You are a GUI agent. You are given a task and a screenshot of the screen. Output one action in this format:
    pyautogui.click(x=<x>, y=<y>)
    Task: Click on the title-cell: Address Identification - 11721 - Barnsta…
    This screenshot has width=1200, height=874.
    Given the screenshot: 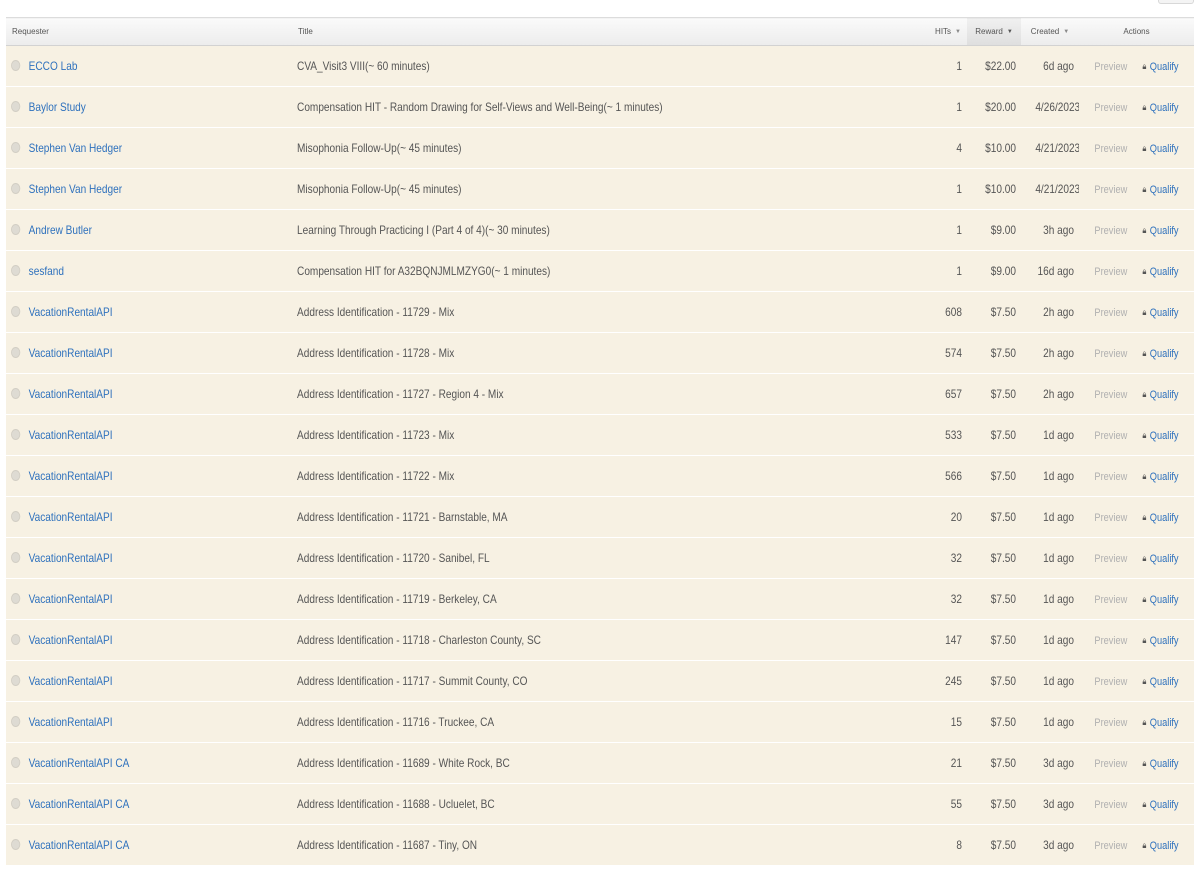 What is the action you would take?
    pyautogui.click(x=556, y=517)
    